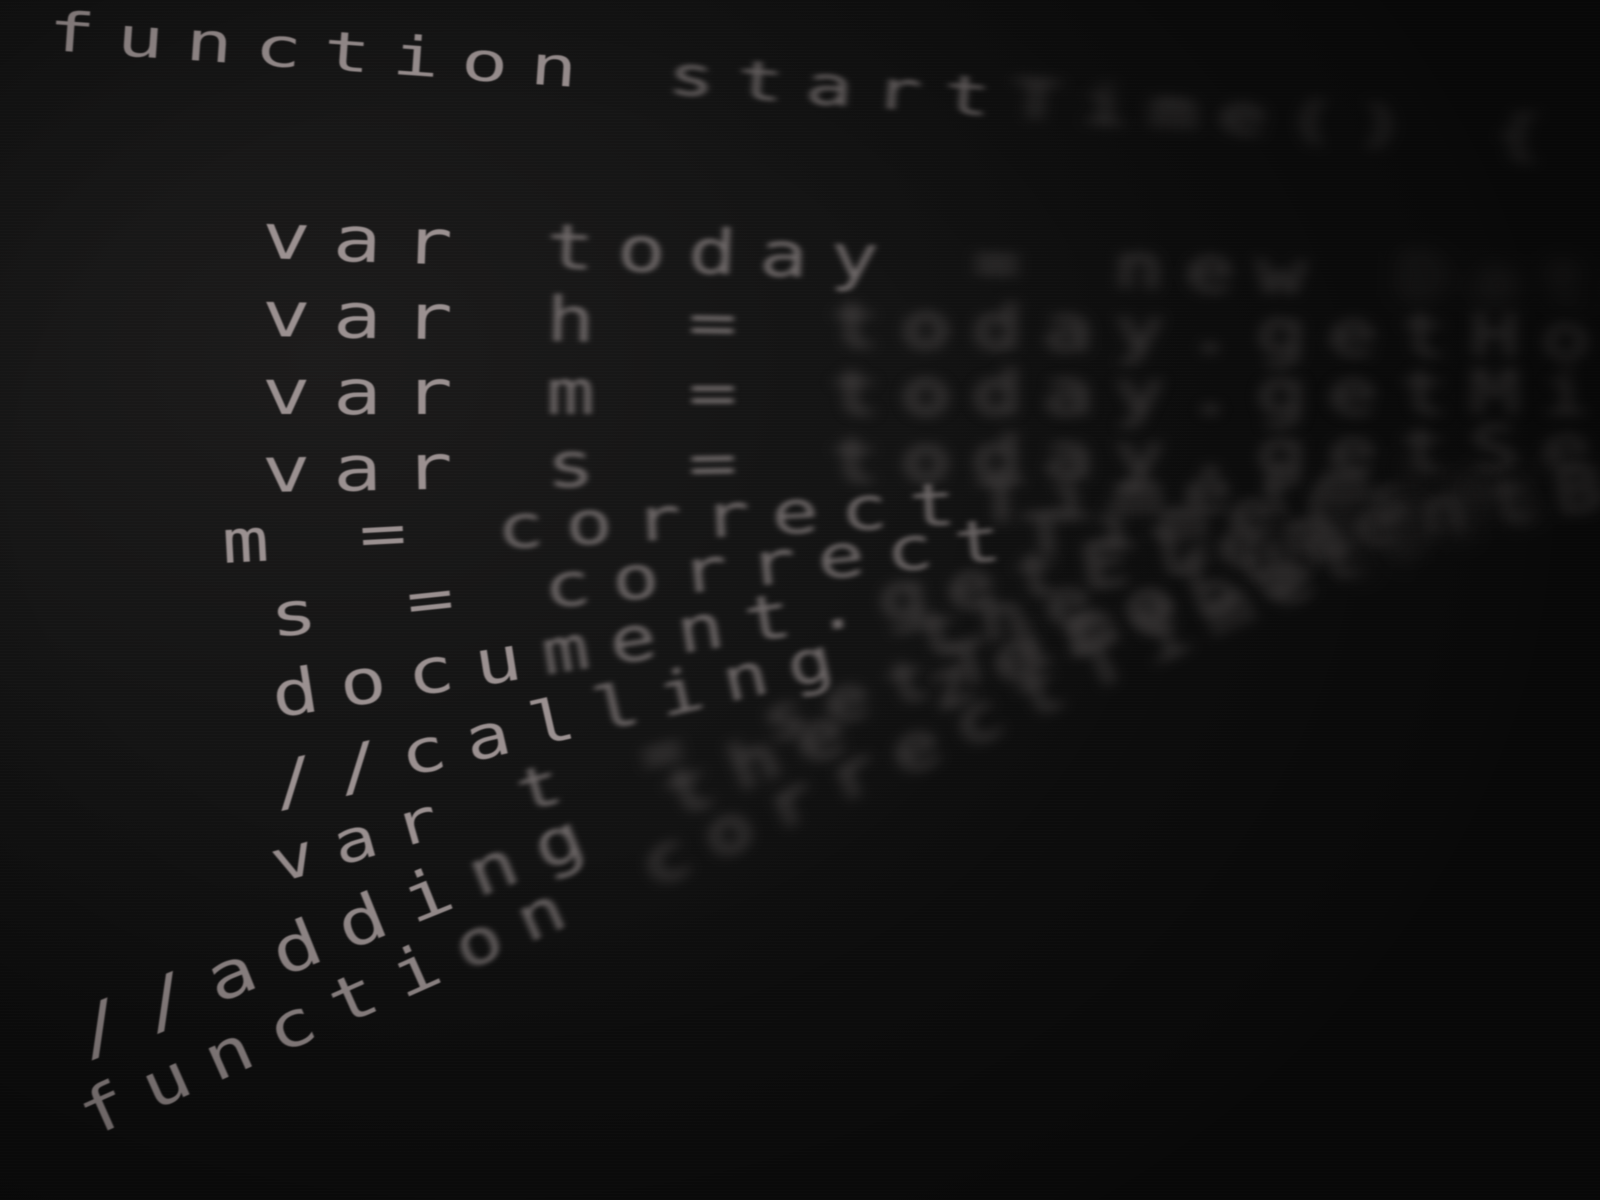 The image size is (1600, 1200). I want to click on code-segment-soft: m =, so click(653, 392).